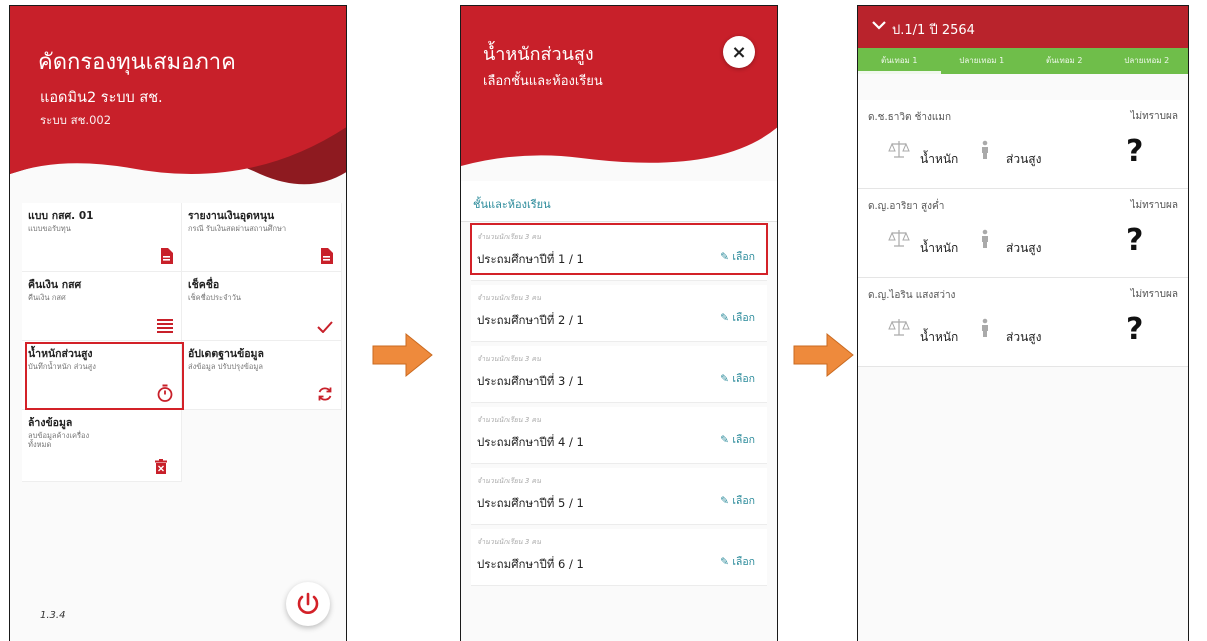 This screenshot has width=1207, height=641. I want to click on app-title: คัดกรองทุนเสมอภาค, so click(137, 62).